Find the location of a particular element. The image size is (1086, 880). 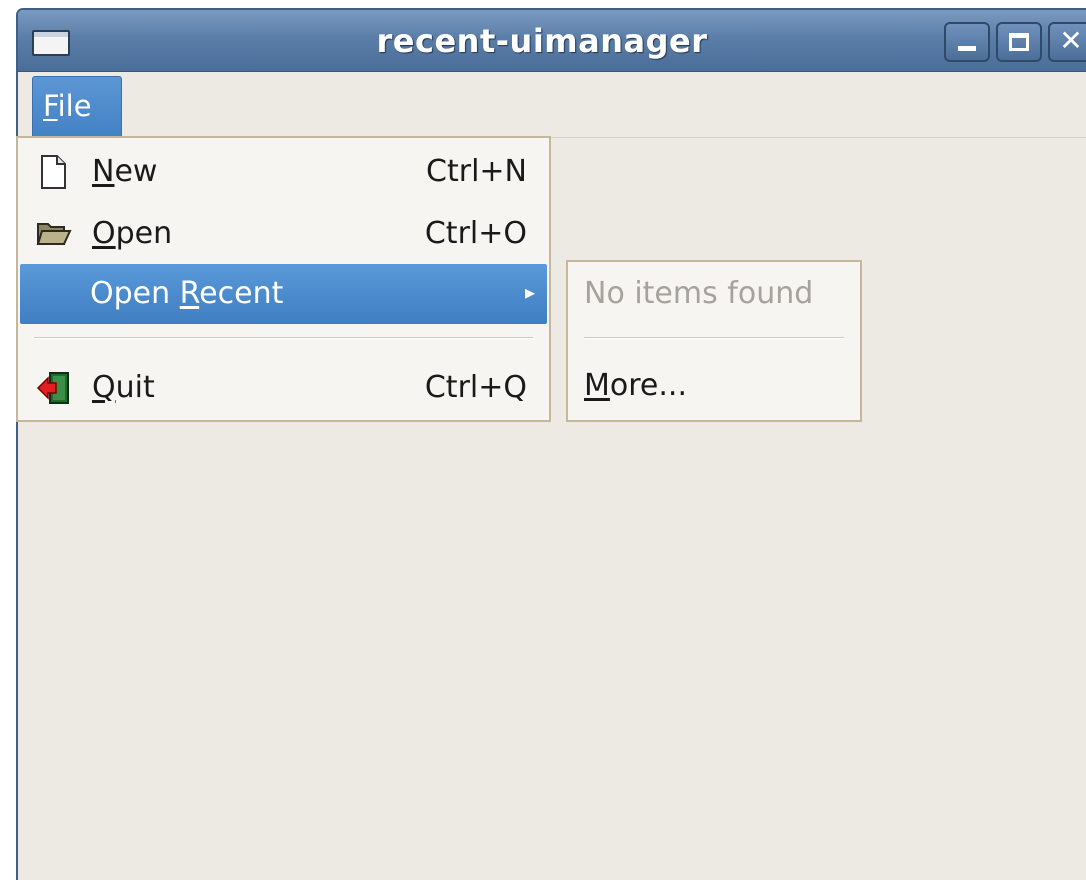

open-shortcut: Ctrl+O is located at coordinates (475, 233).